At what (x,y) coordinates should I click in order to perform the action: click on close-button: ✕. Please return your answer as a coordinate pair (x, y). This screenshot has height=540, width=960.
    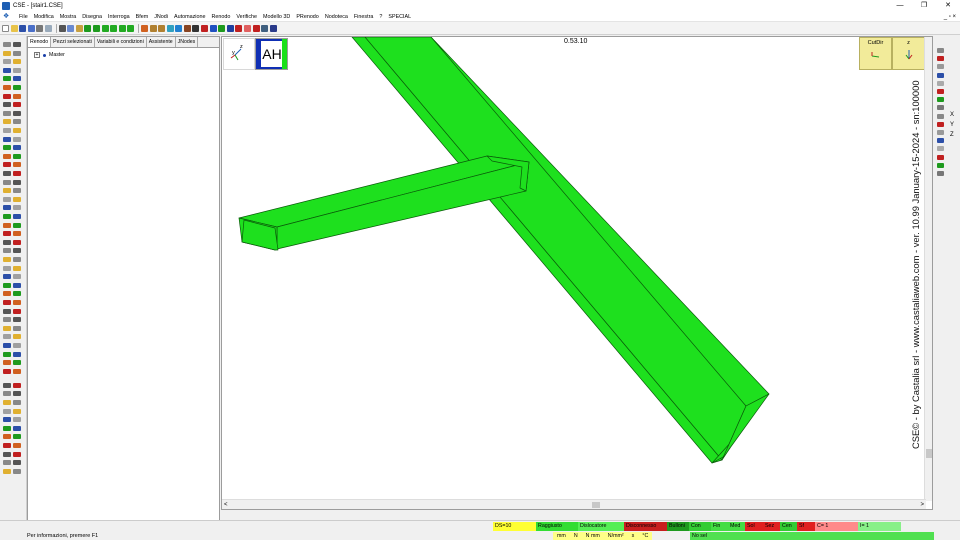
    Looking at the image, I should click on (948, 6).